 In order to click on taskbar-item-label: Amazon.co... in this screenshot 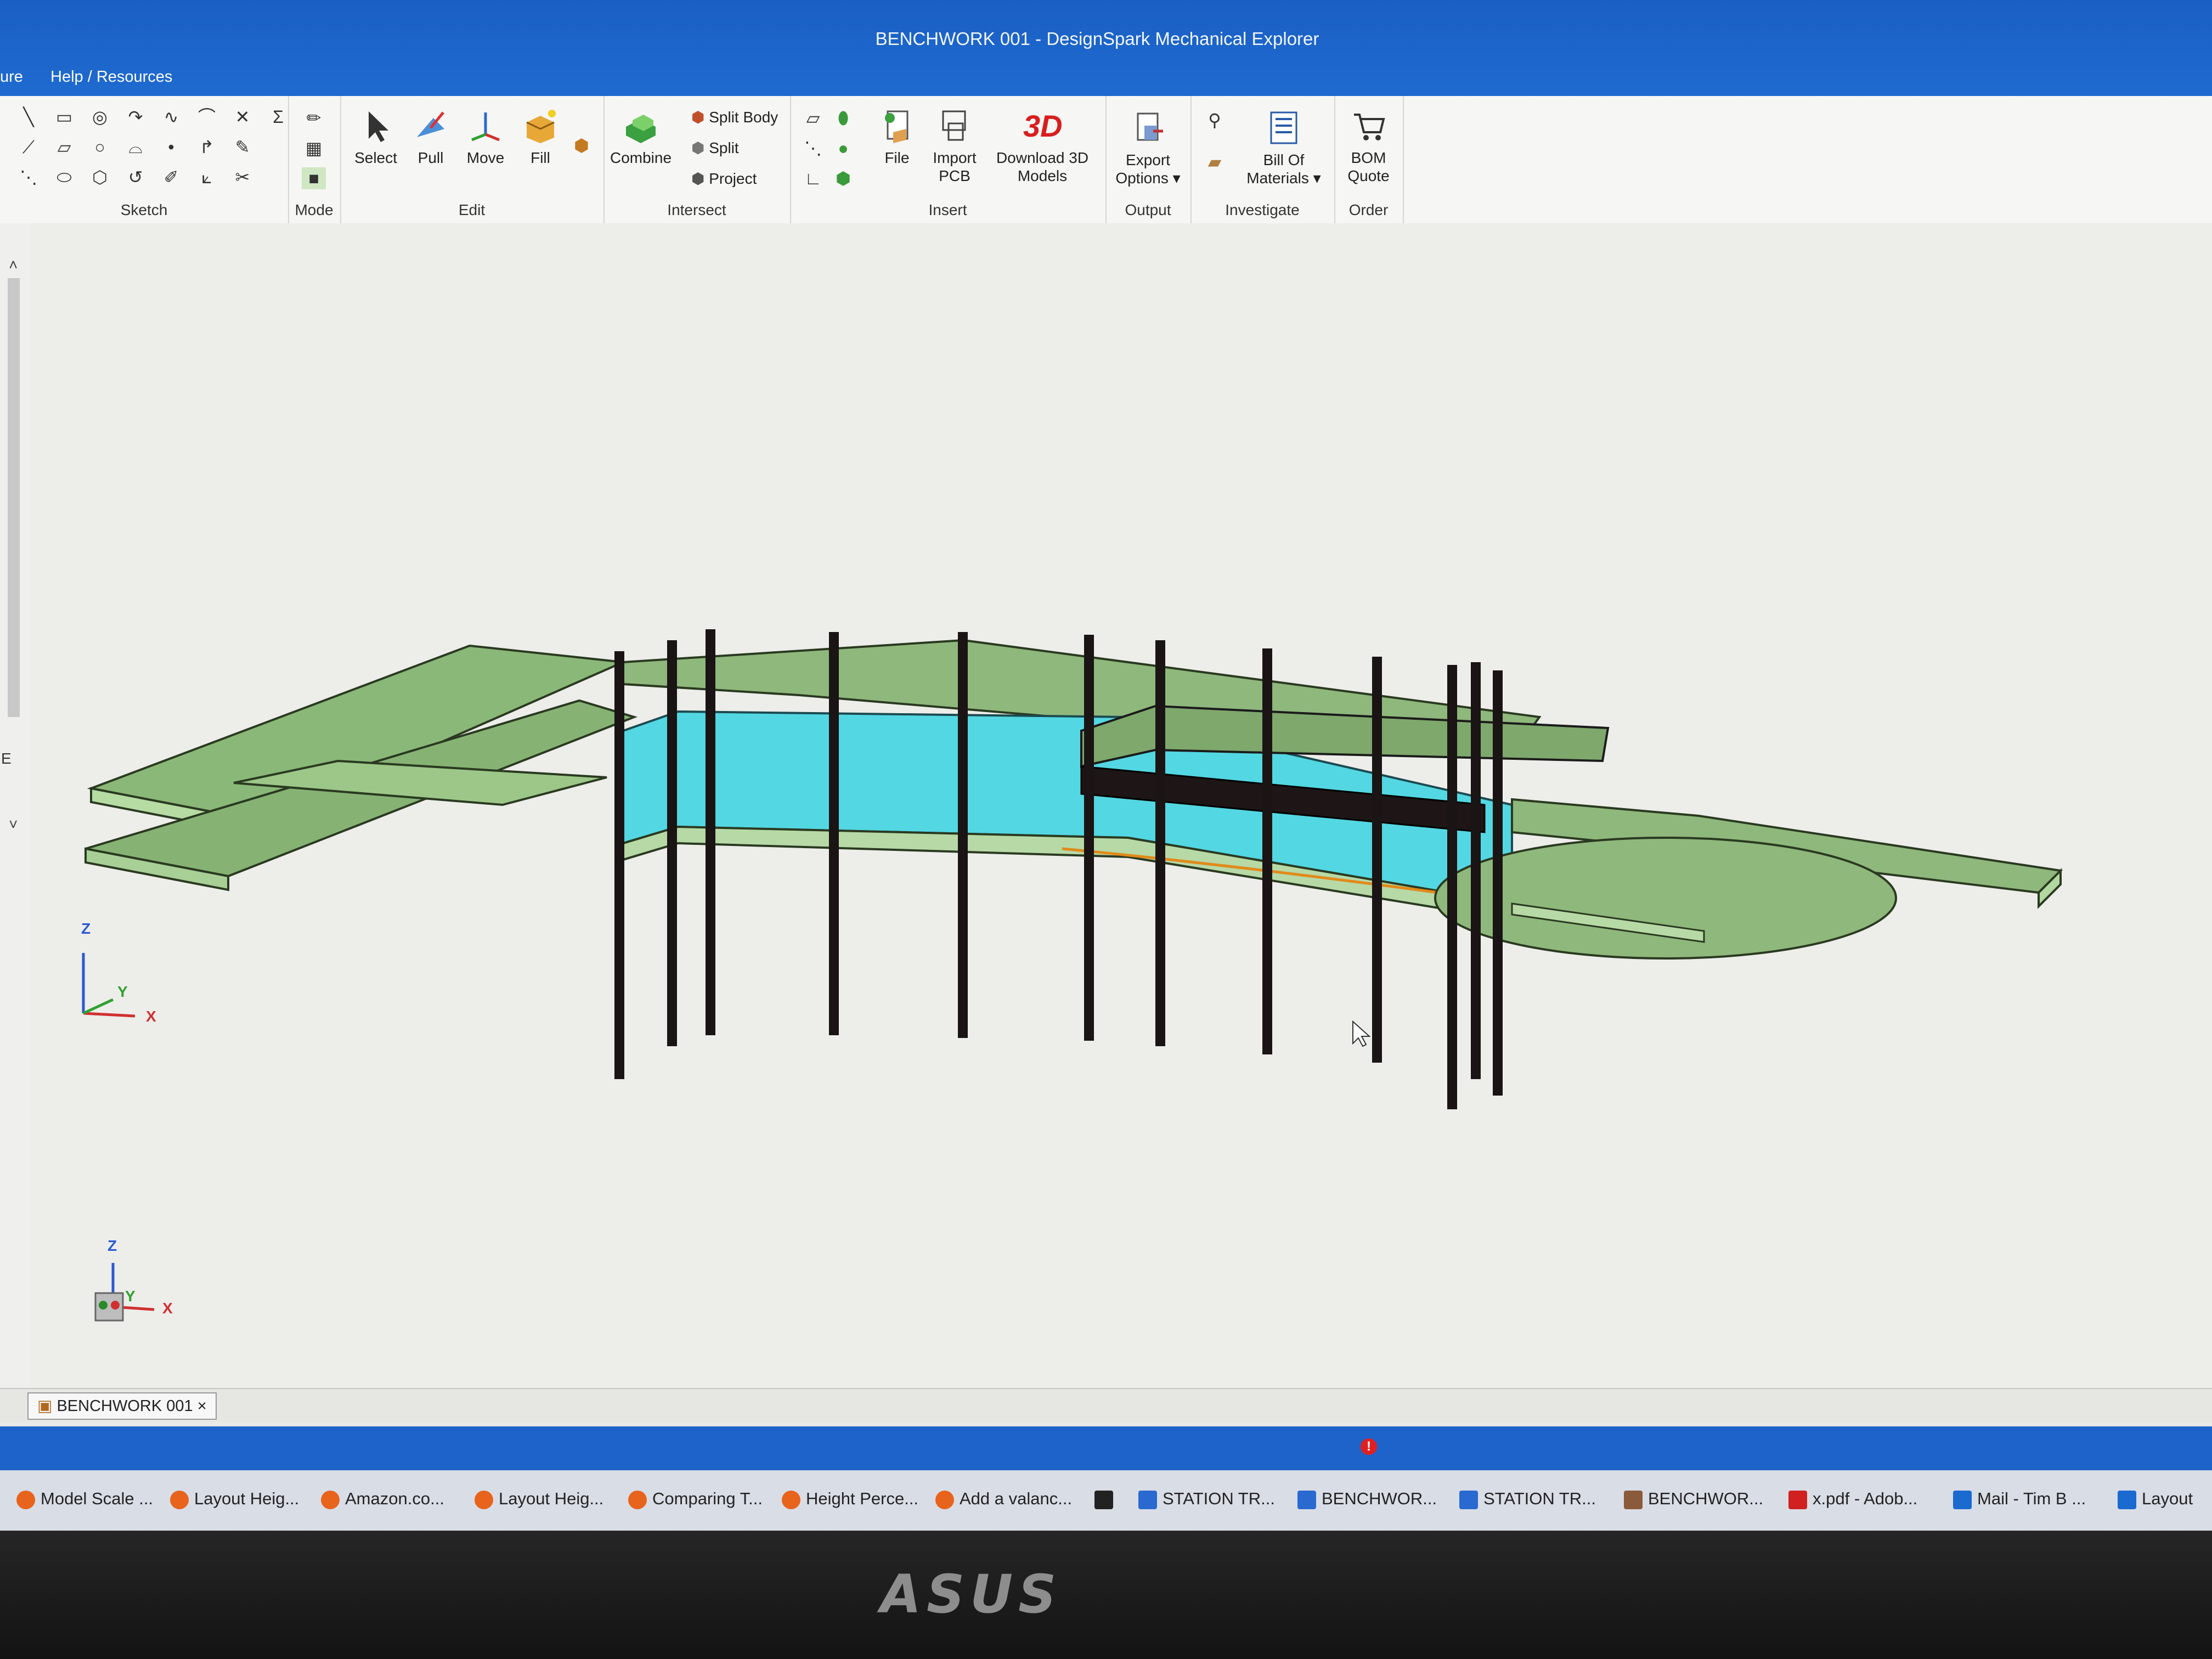, I will do `click(394, 1499)`.